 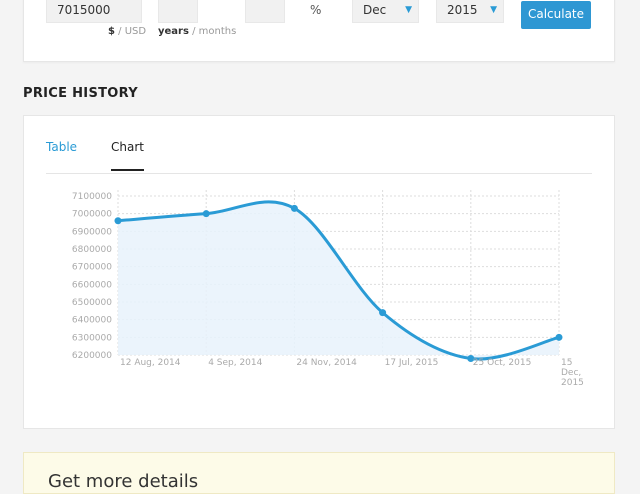 I want to click on duration-unit-toggle: years / months, so click(x=197, y=31).